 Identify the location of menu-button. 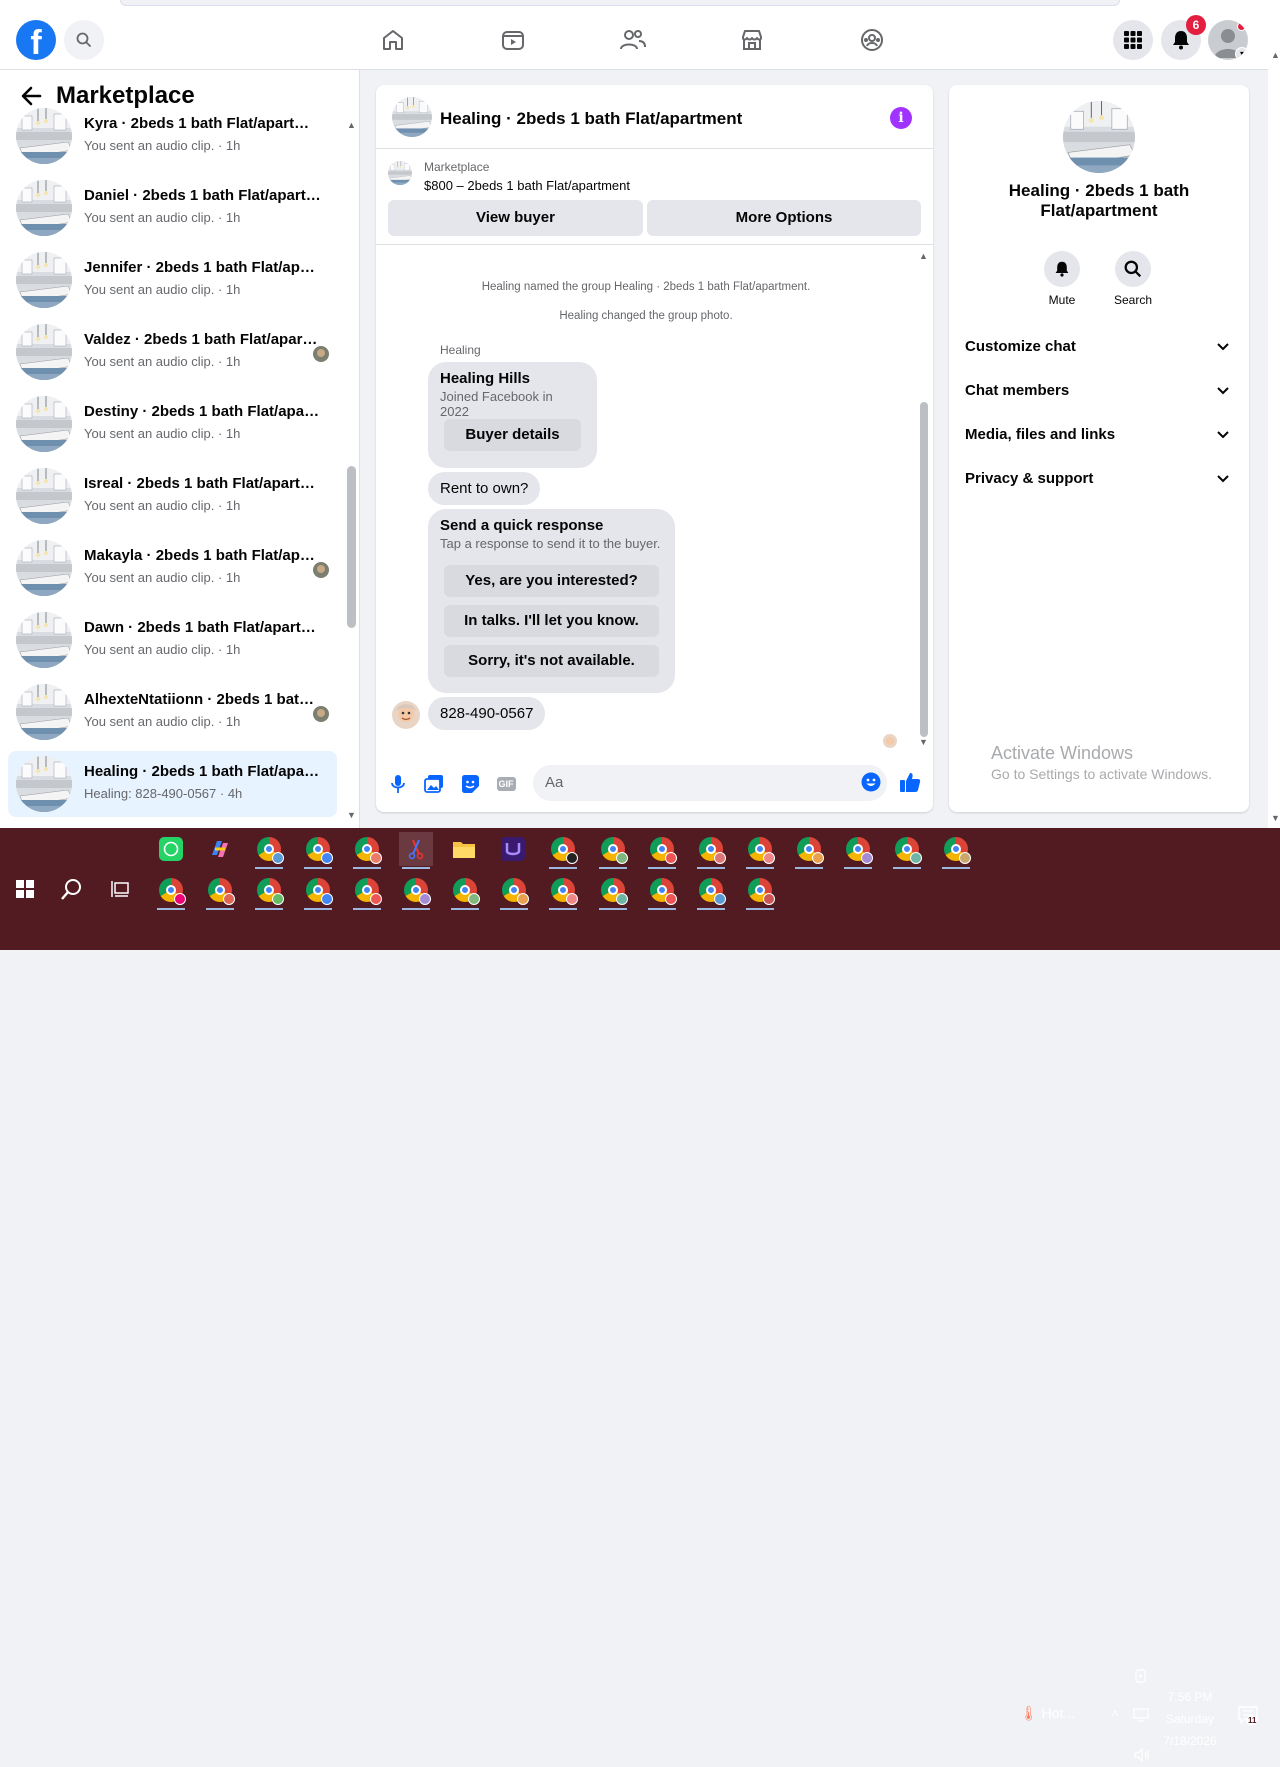
(1133, 40).